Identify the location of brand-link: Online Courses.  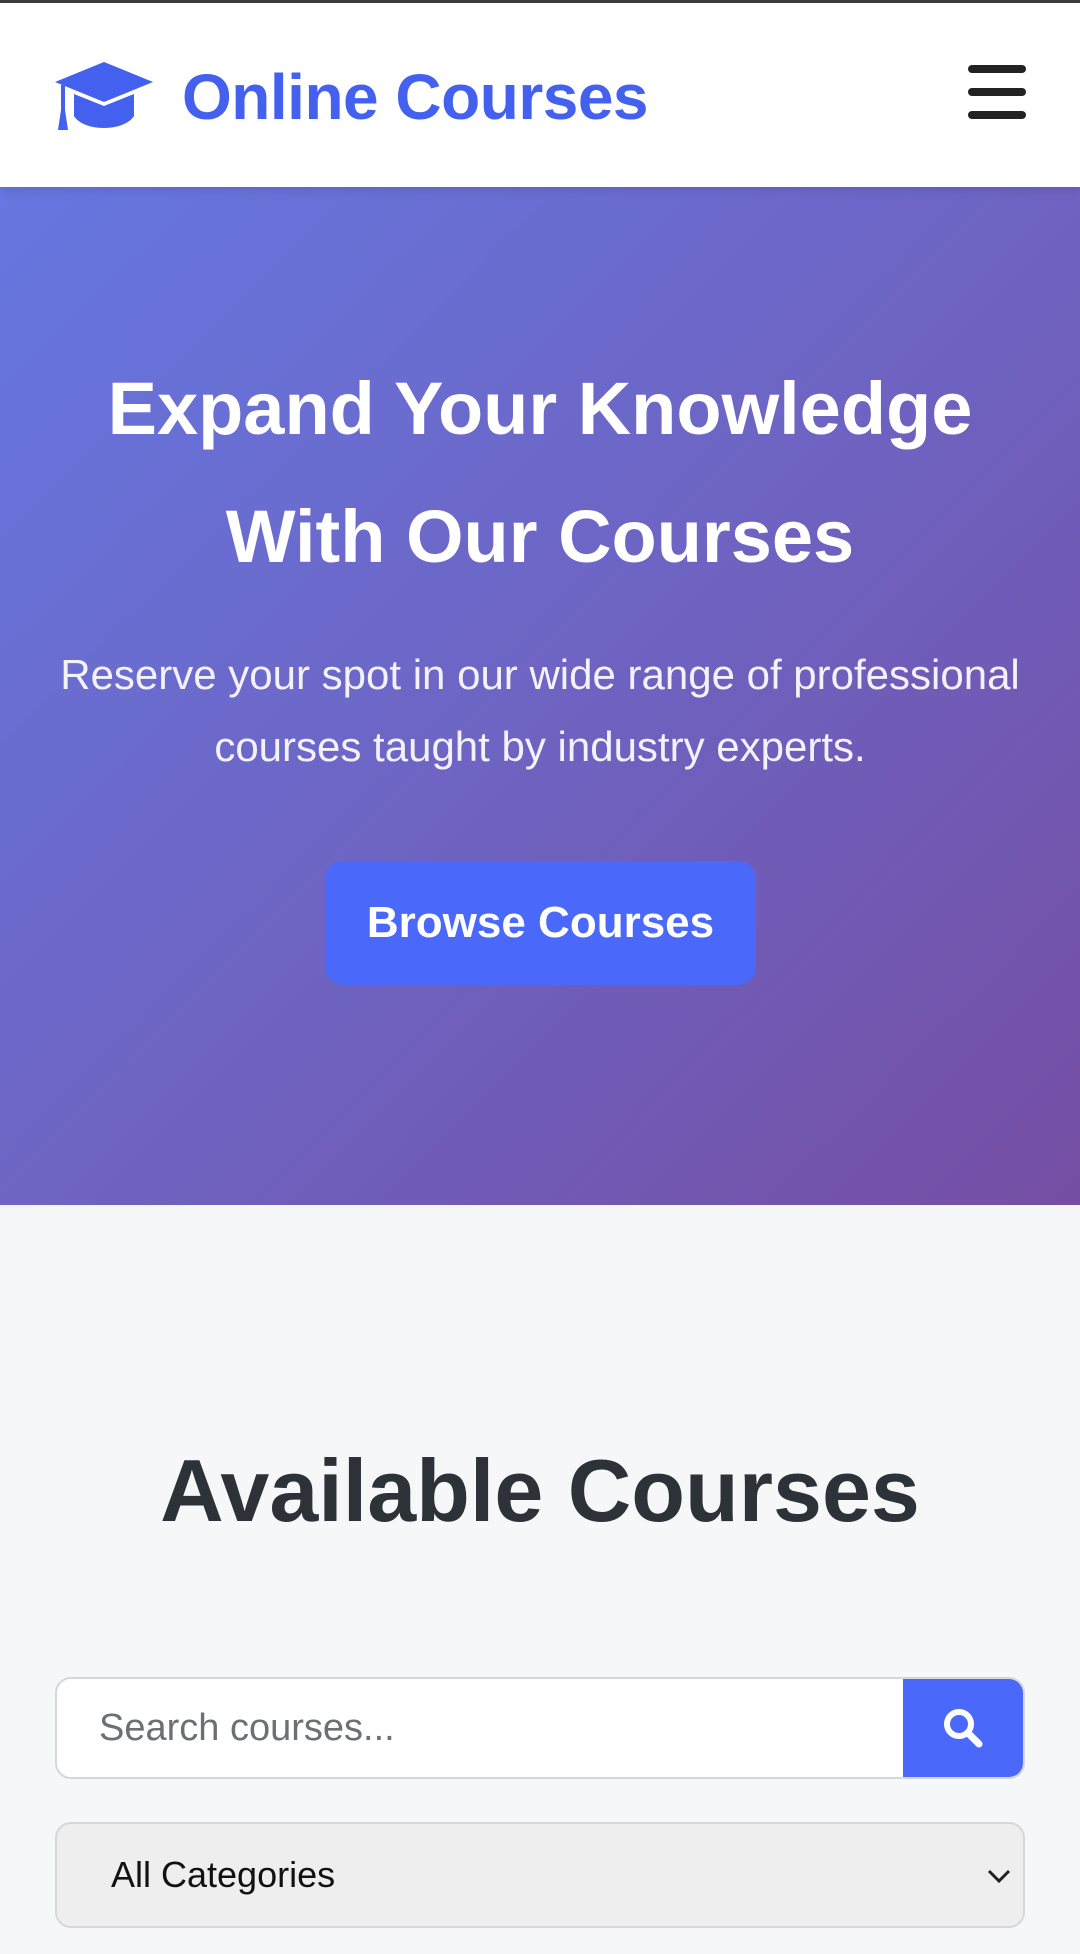
(351, 97).